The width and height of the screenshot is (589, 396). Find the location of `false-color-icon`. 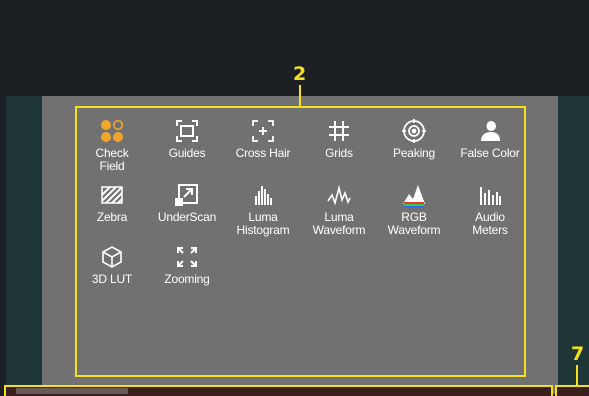

false-color-icon is located at coordinates (490, 131).